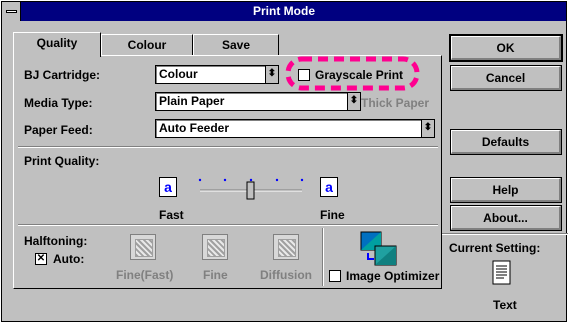 The image size is (569, 324). Describe the element at coordinates (392, 276) in the screenshot. I see `image-optimizer-label: Image Optimizer` at that location.